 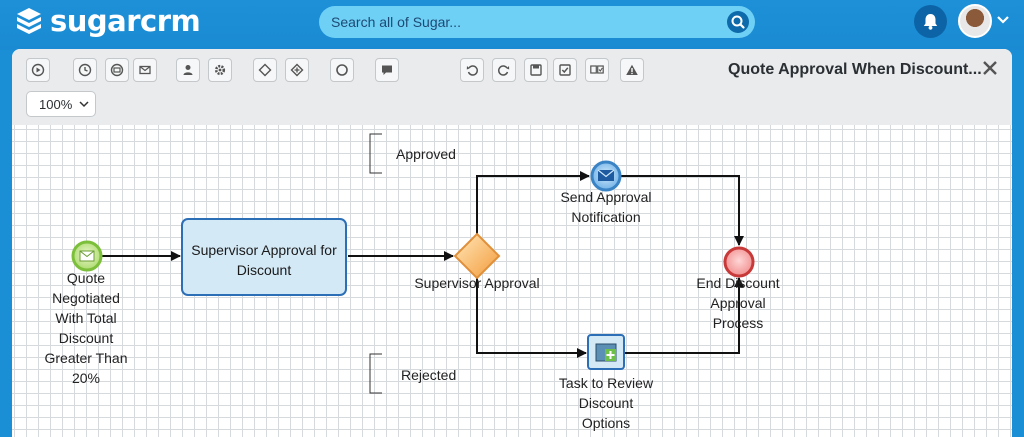 I want to click on task-label-line-1: Supervisor Approval for, so click(x=264, y=250).